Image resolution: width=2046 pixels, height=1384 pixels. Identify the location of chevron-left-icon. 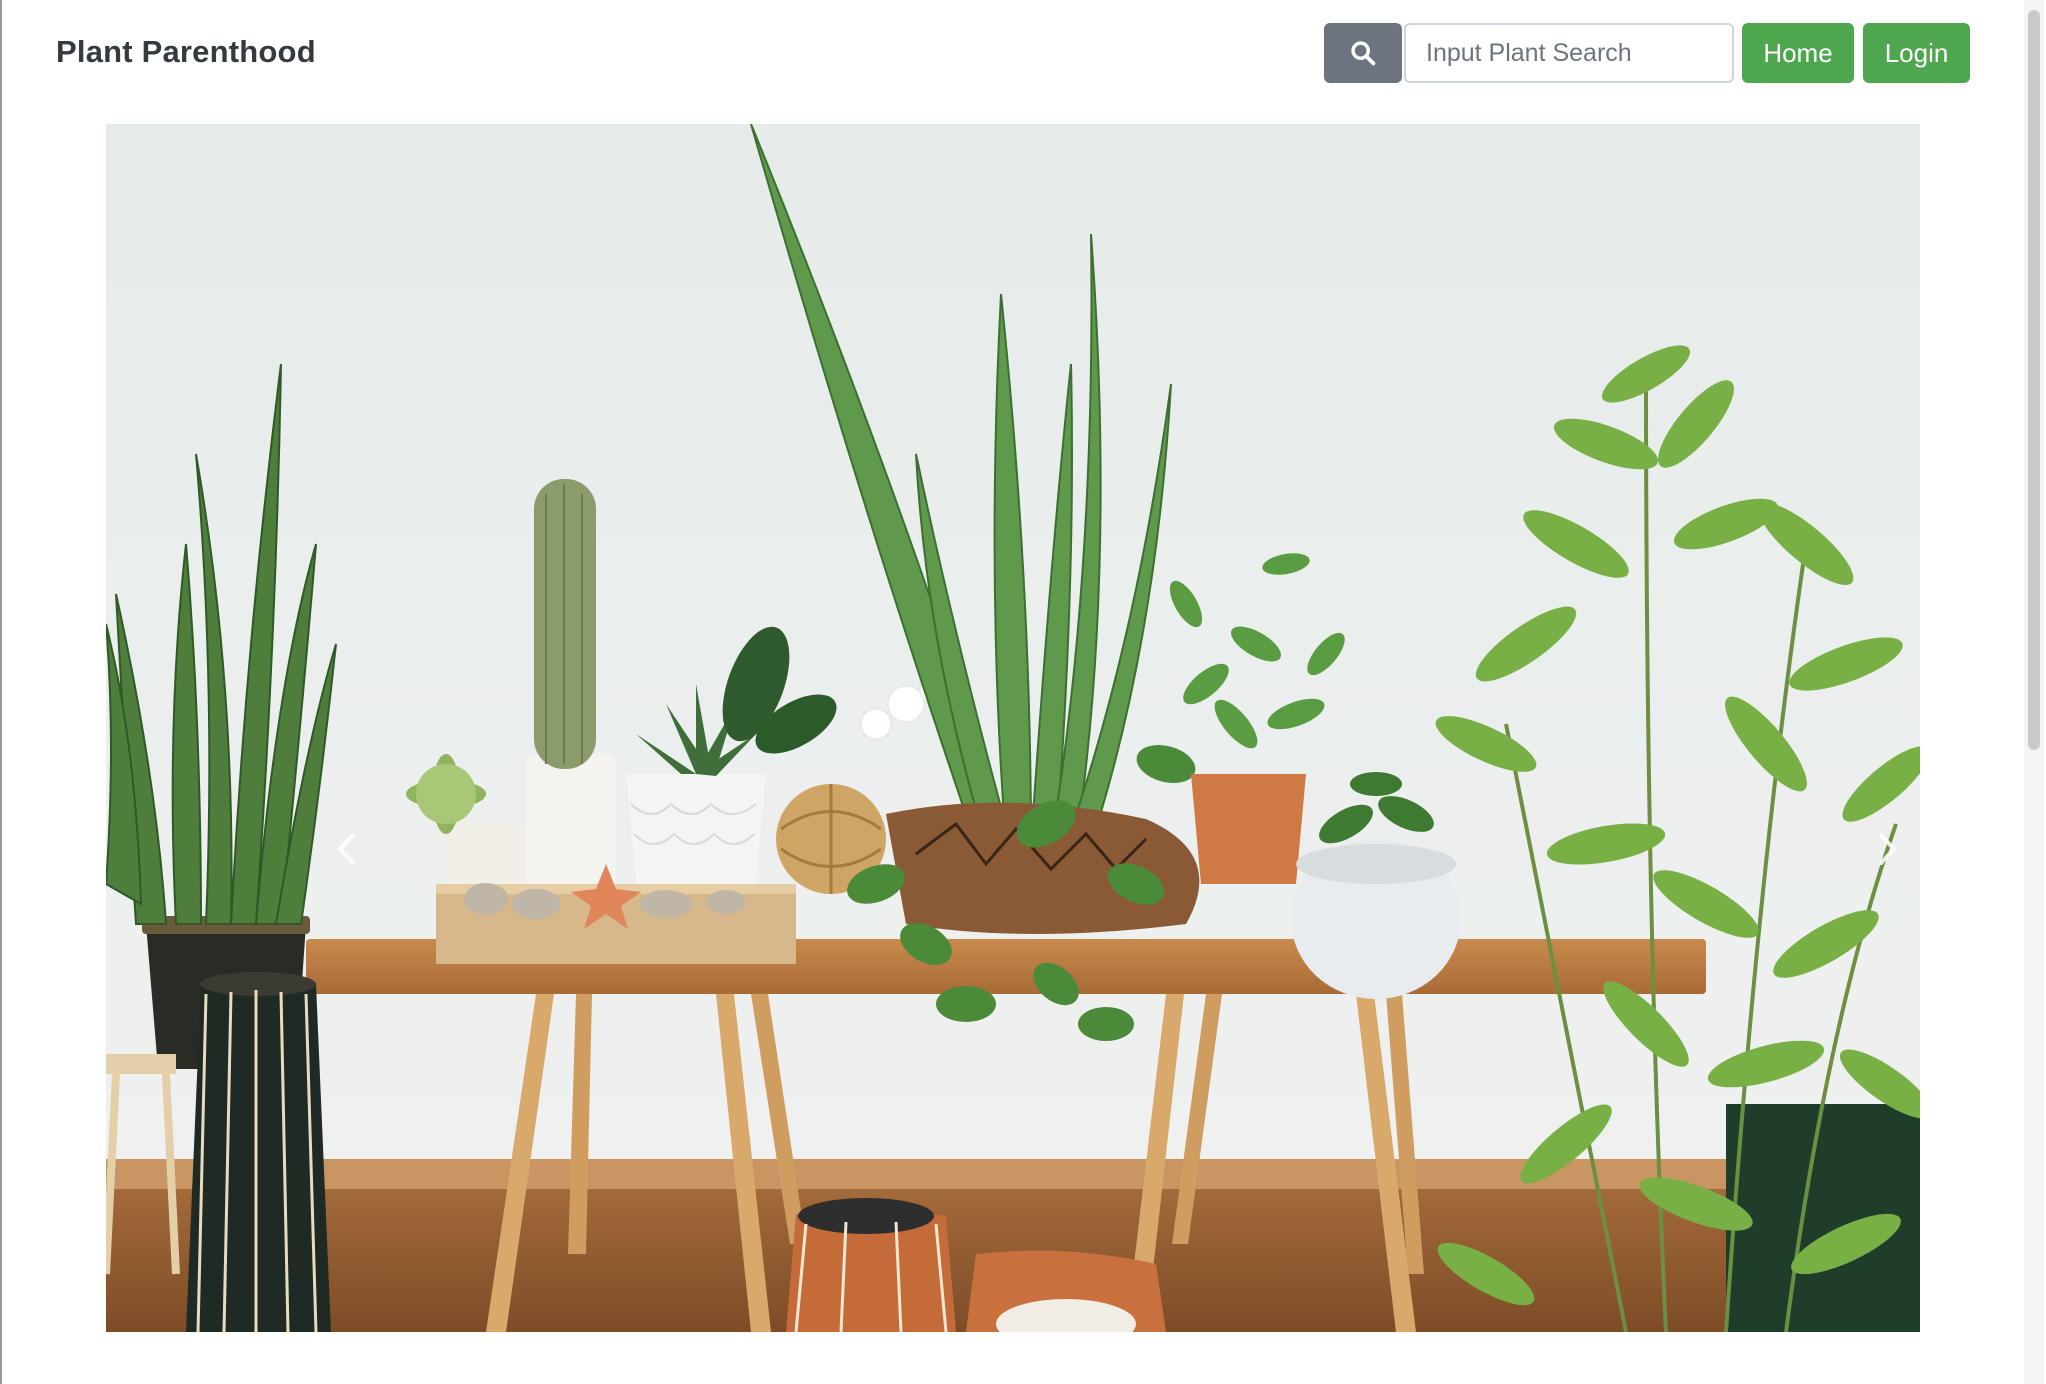
(346, 849).